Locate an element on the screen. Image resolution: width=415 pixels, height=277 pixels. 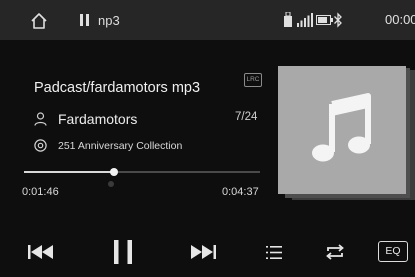
bluetooth-icon is located at coordinates (338, 20).